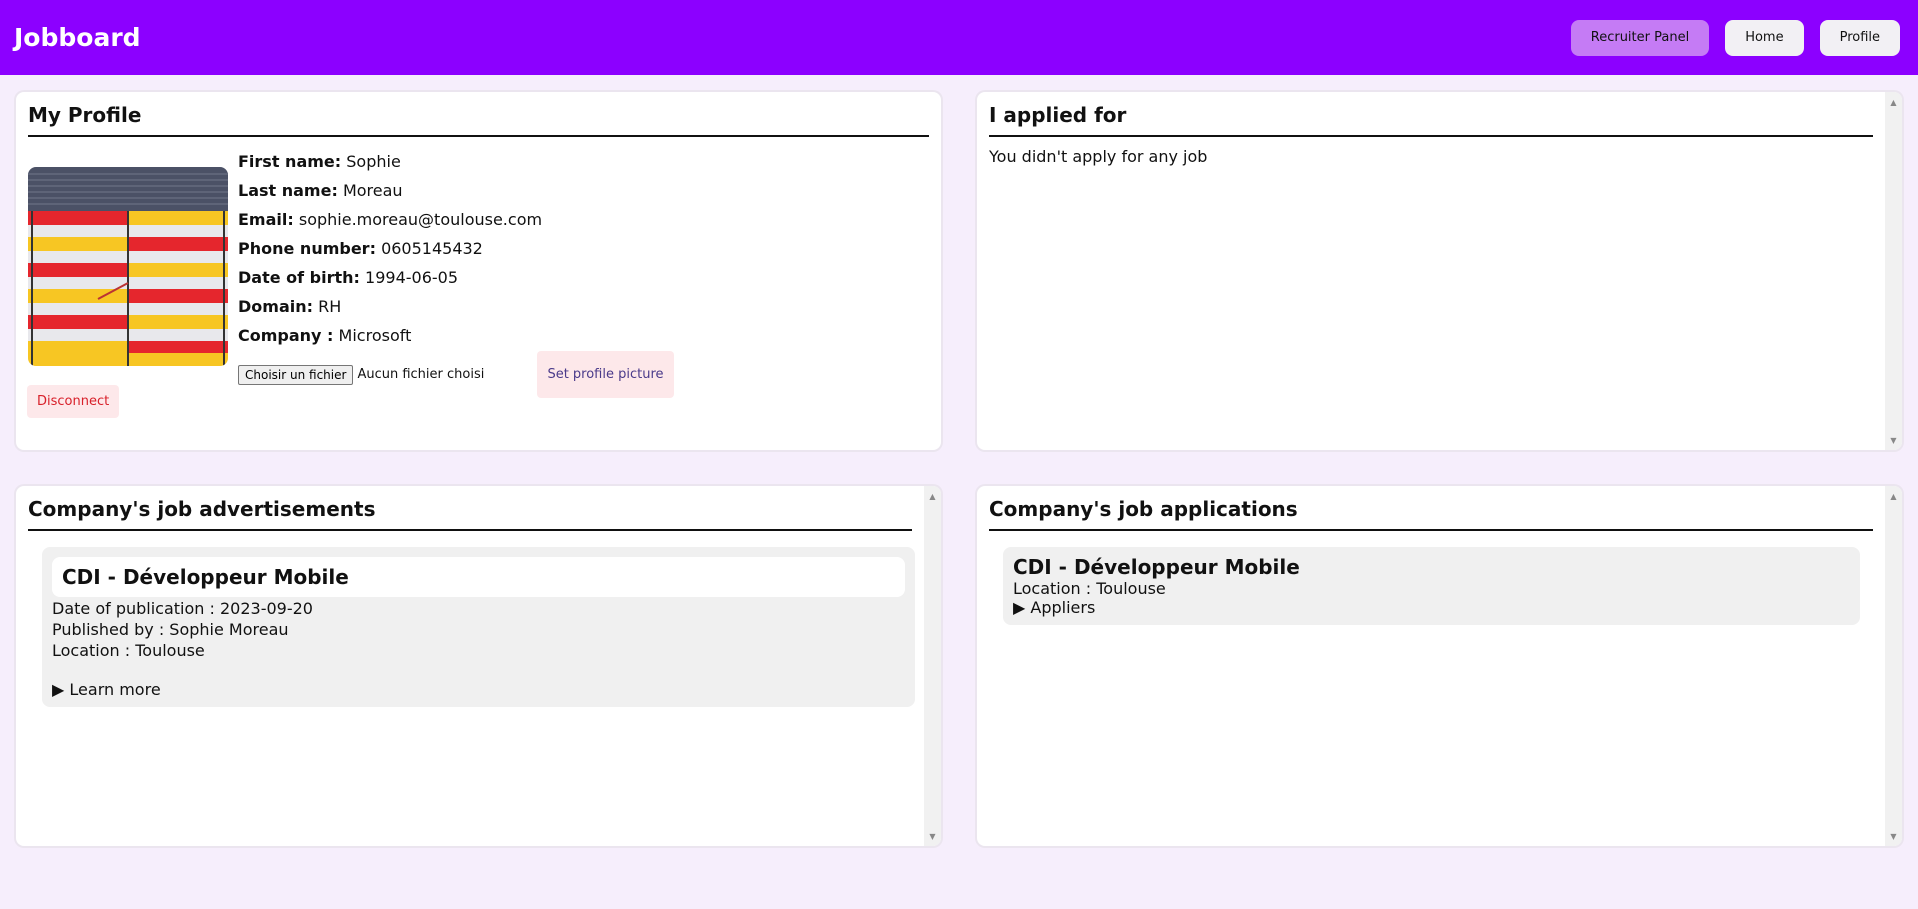 The height and width of the screenshot is (909, 1918). Describe the element at coordinates (1764, 37) in the screenshot. I see `home-button: Home` at that location.